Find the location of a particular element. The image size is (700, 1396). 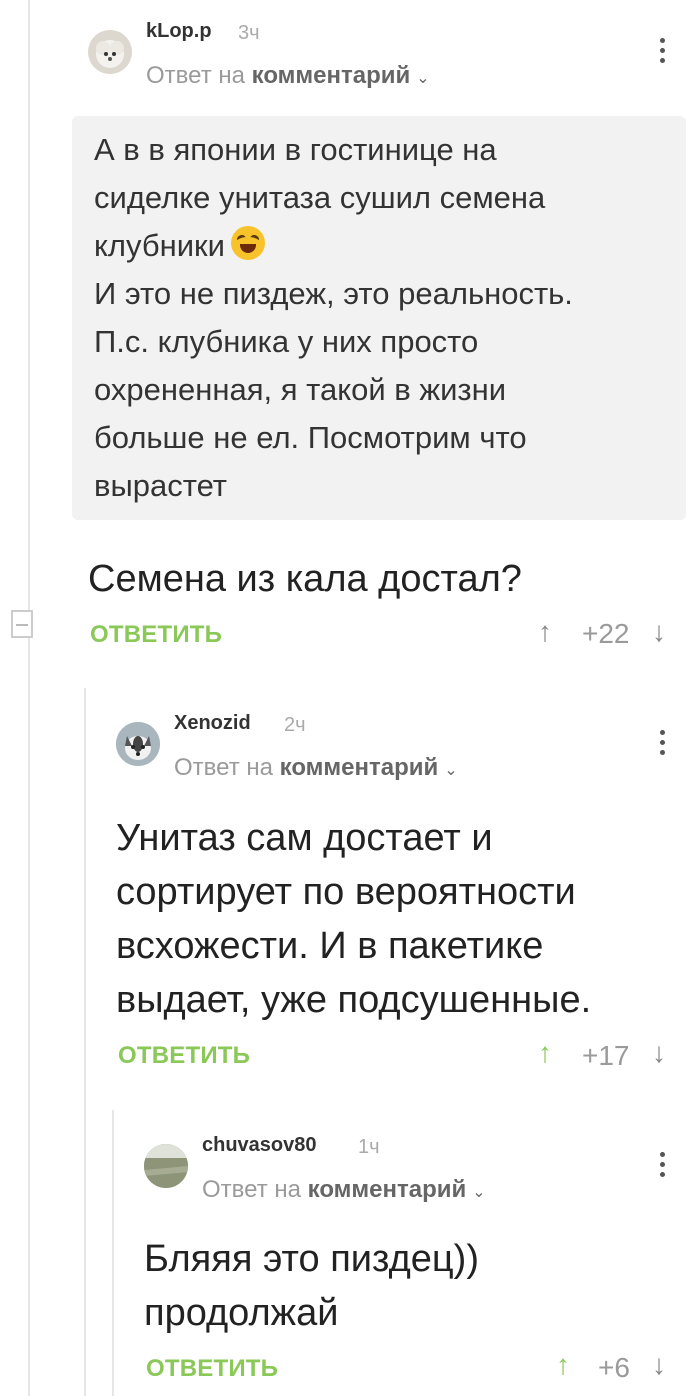

minus-icon is located at coordinates (22, 625).